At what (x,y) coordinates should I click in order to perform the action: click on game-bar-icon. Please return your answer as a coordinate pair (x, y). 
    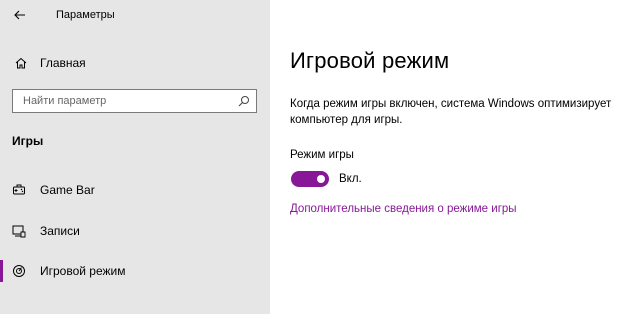
    Looking at the image, I should click on (19, 189).